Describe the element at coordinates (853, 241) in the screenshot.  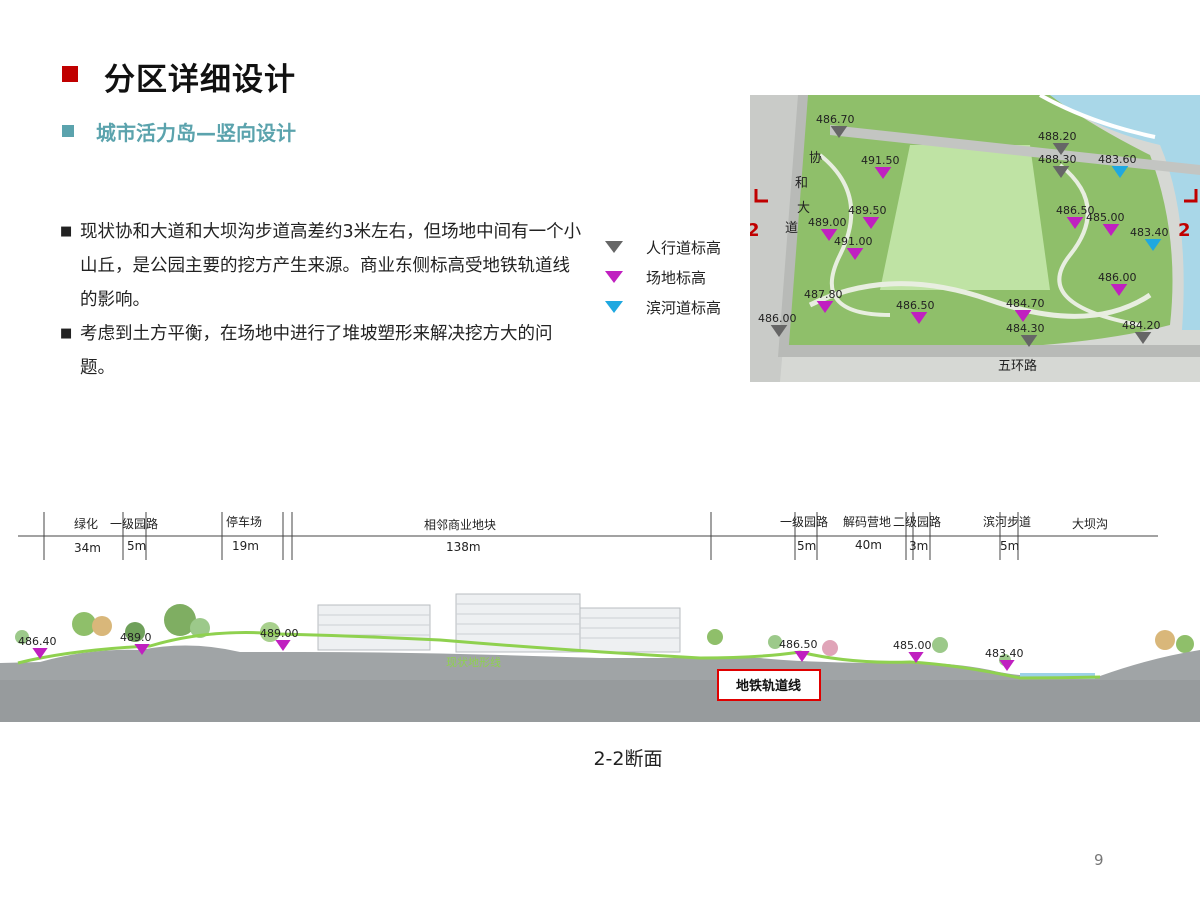
I see `elevation-label: 491.00` at that location.